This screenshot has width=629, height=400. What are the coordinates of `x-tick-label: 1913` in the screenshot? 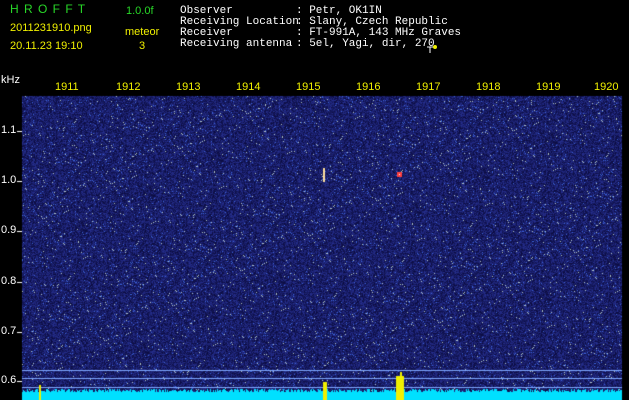 It's located at (188, 87).